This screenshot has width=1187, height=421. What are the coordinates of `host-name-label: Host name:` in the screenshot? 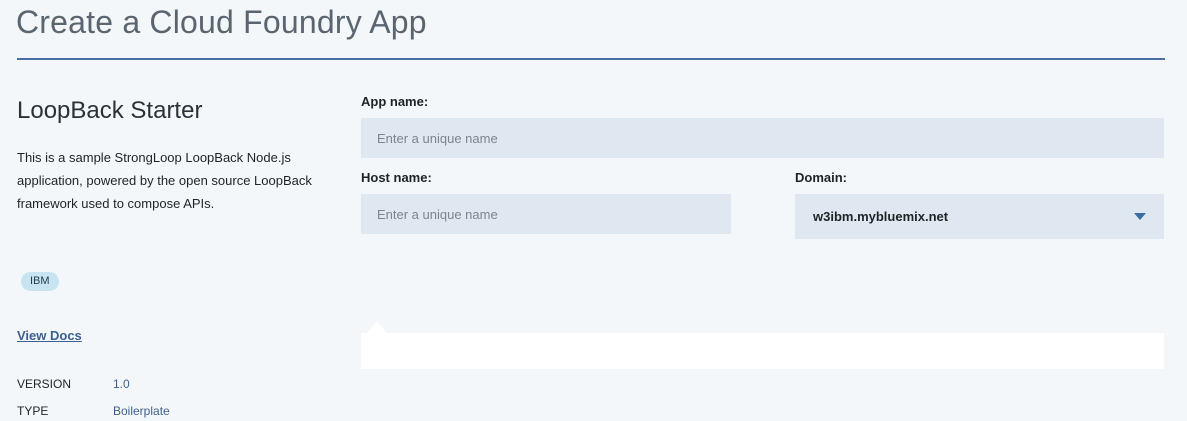 It's located at (396, 177).